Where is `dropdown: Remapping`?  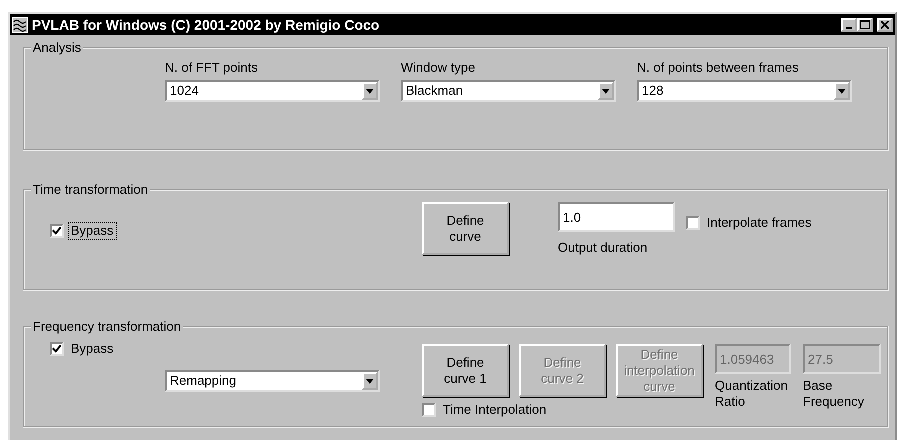
dropdown: Remapping is located at coordinates (272, 381).